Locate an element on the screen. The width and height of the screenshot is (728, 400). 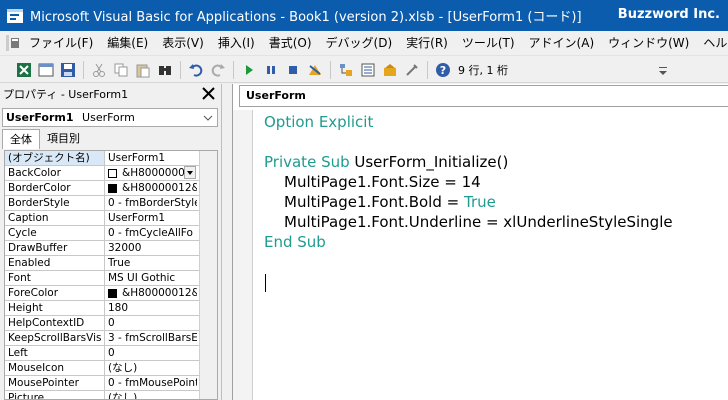
property-row: Font MS UI Gothic is located at coordinates (111, 278).